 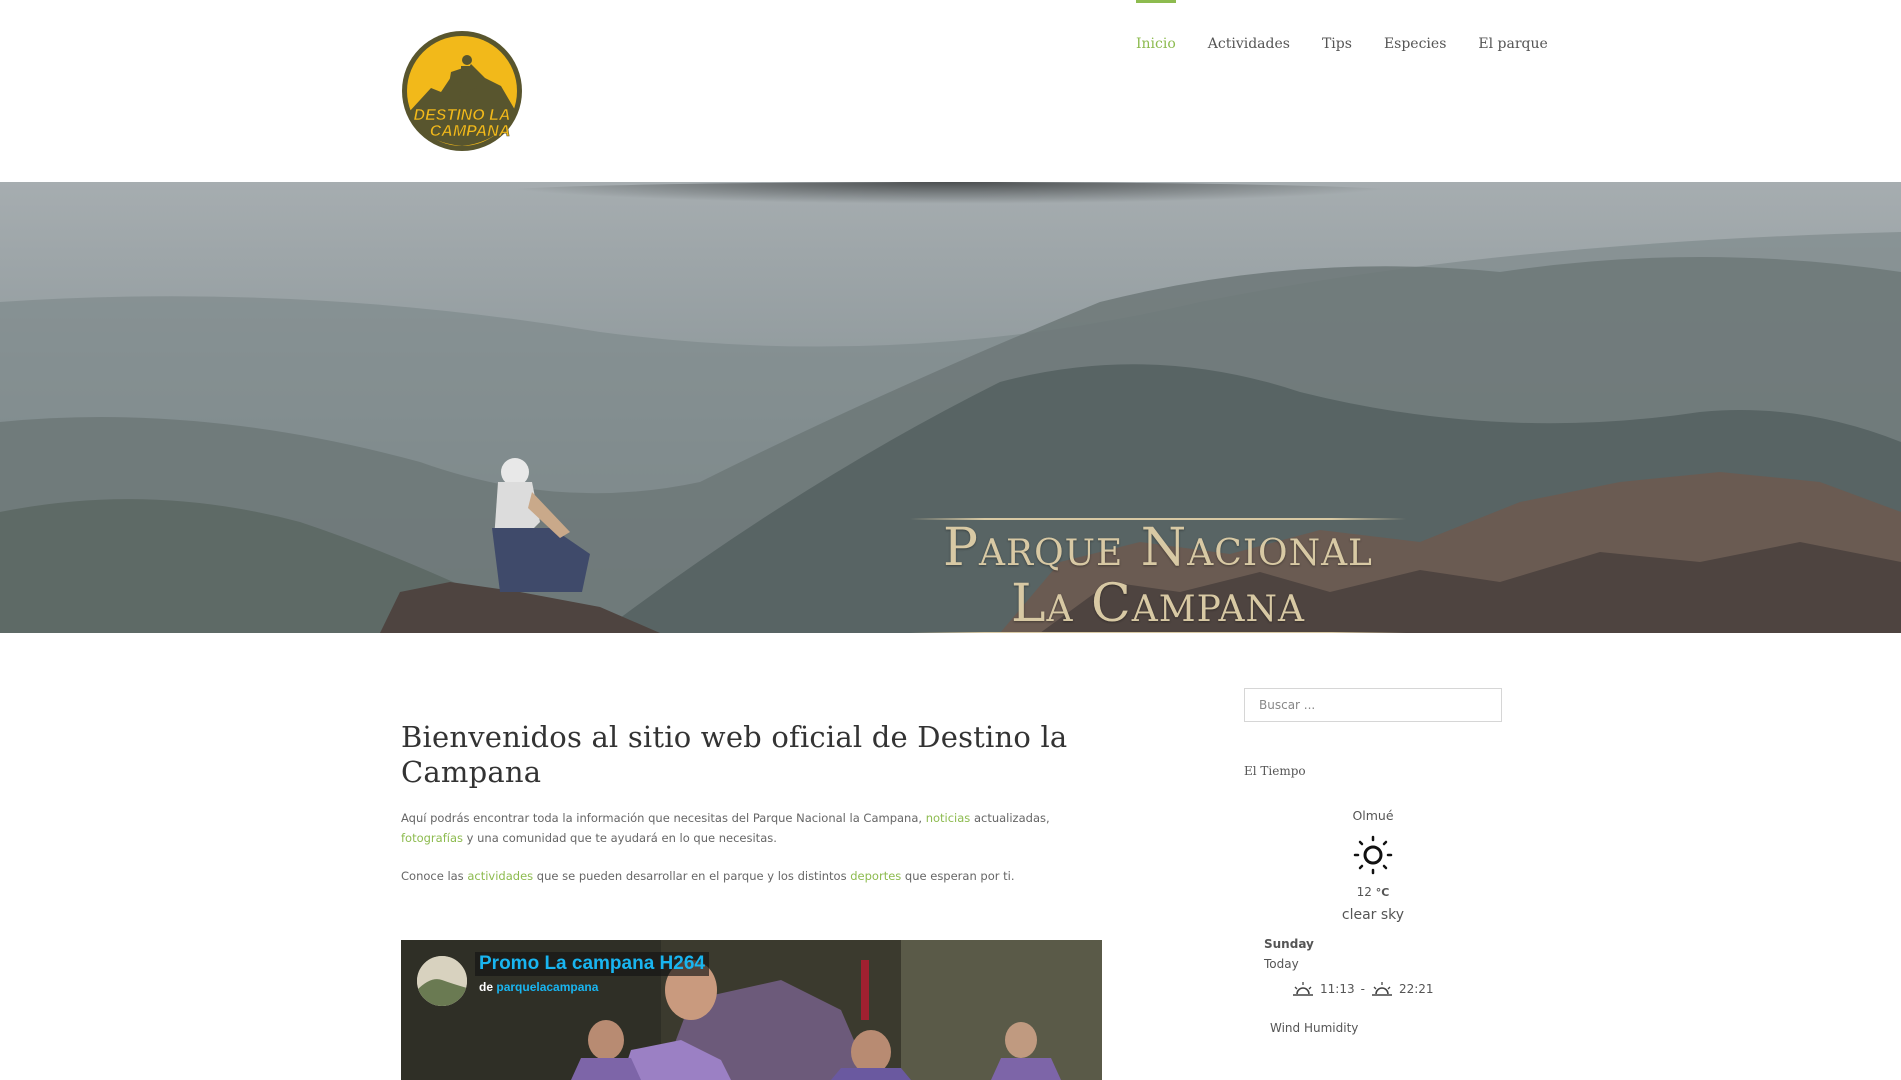 What do you see at coordinates (1373, 892) in the screenshot?
I see `weather-temperature: 12 °C` at bounding box center [1373, 892].